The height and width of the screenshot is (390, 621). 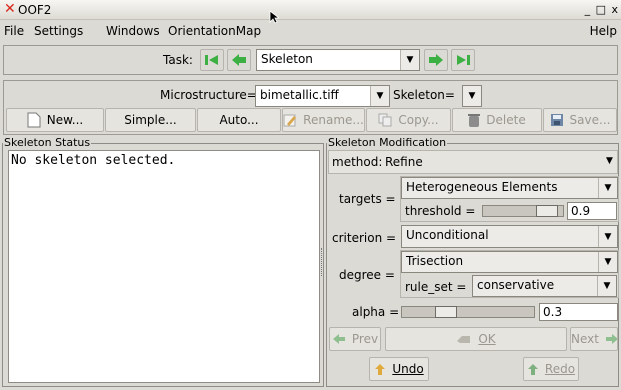 I want to click on targets-select: Heterogeneous Elements ▼, so click(x=509, y=188).